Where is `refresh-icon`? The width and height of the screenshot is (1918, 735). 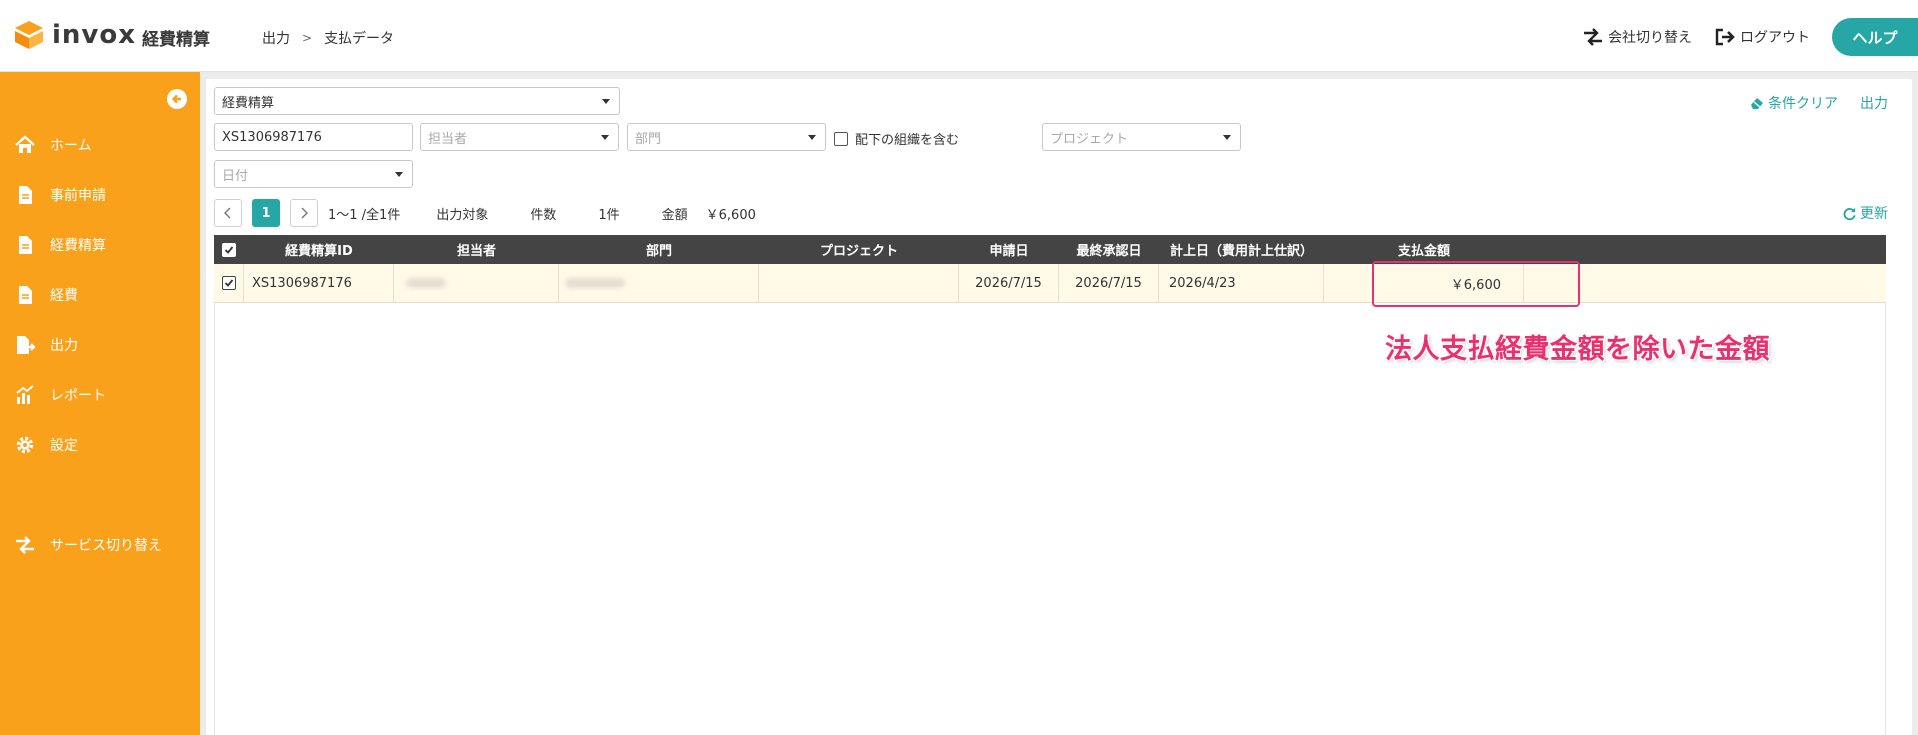 refresh-icon is located at coordinates (1849, 213).